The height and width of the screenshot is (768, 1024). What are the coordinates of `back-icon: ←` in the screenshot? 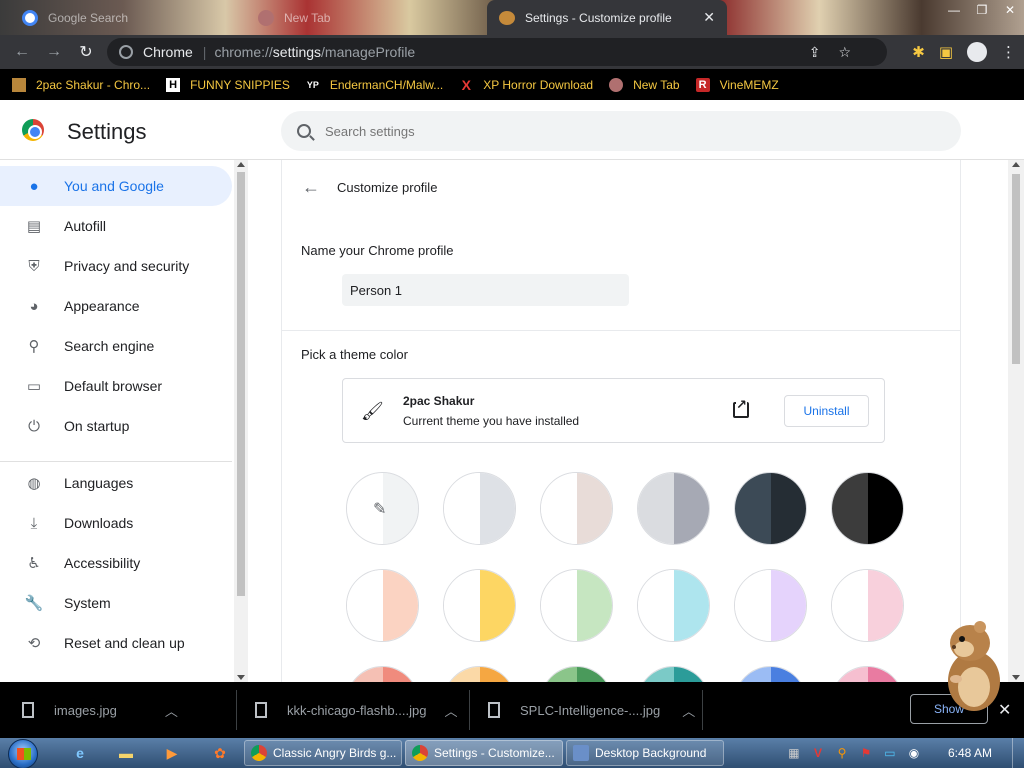 It's located at (22, 52).